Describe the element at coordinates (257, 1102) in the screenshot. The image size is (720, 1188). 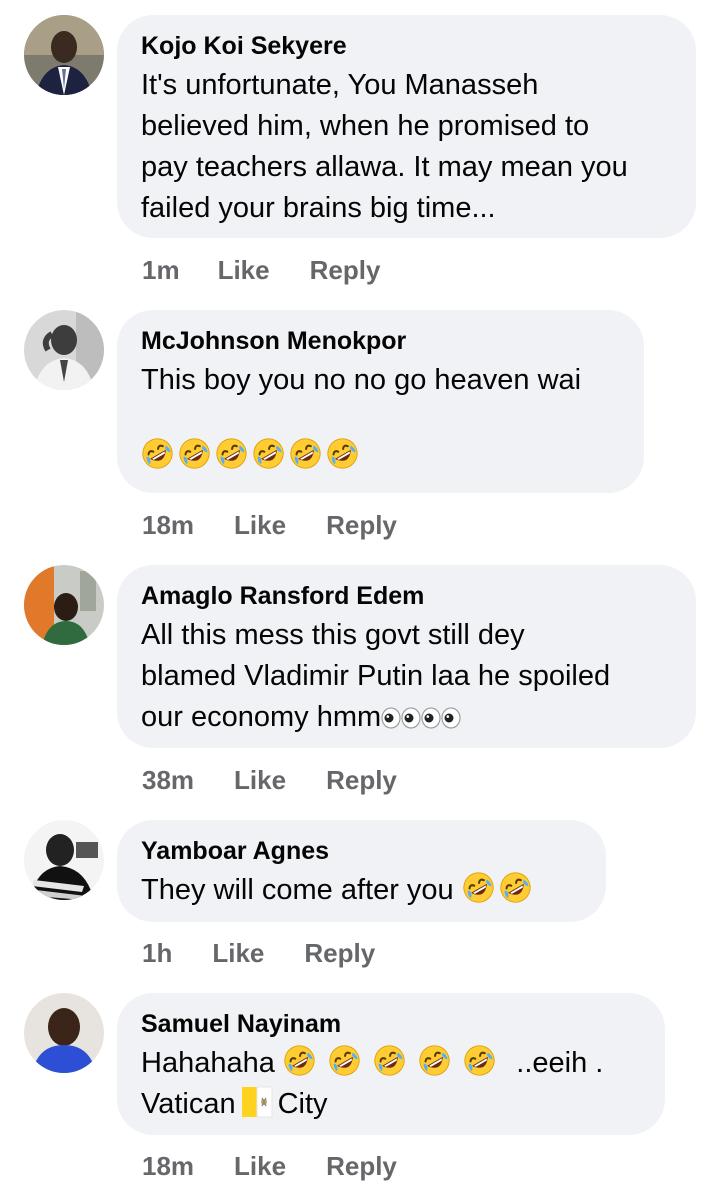
I see `vatican-flag-icon` at that location.